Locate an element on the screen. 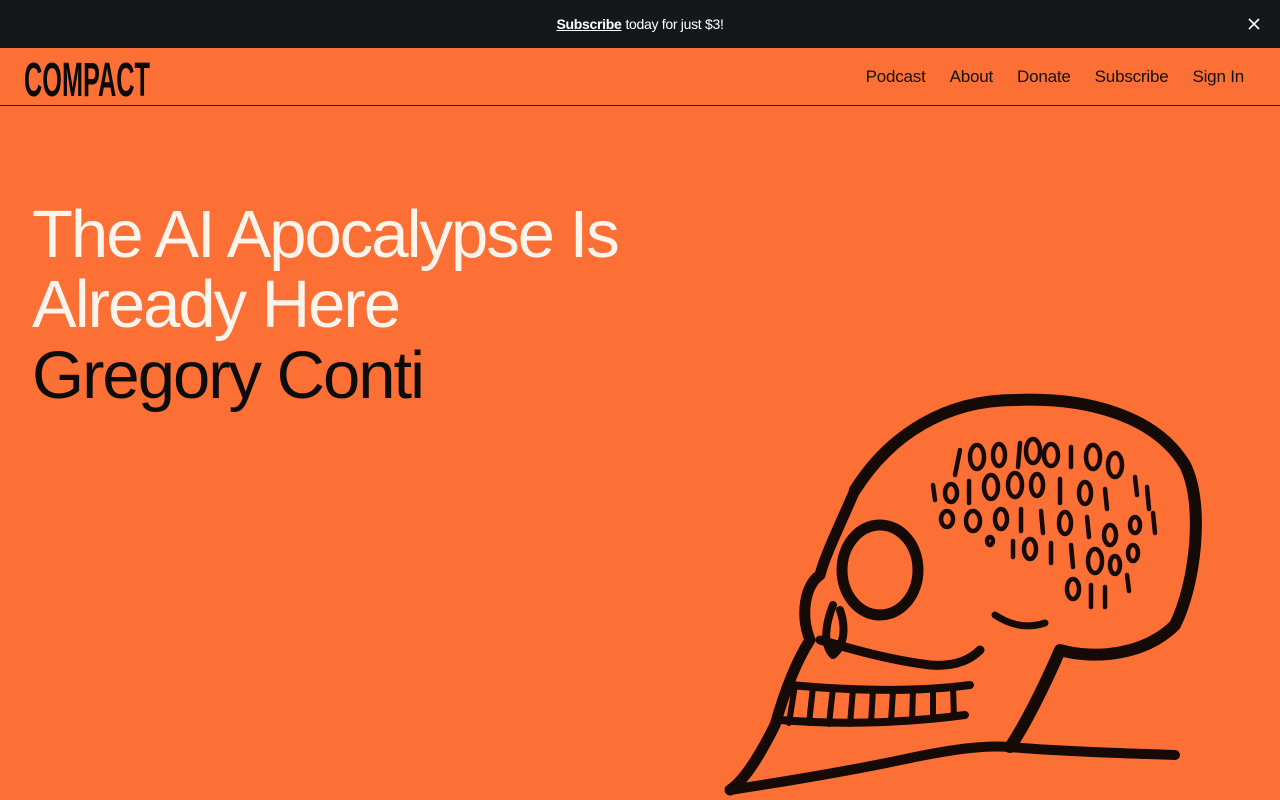  nav-subscribe: Subscribe is located at coordinates (1132, 77).